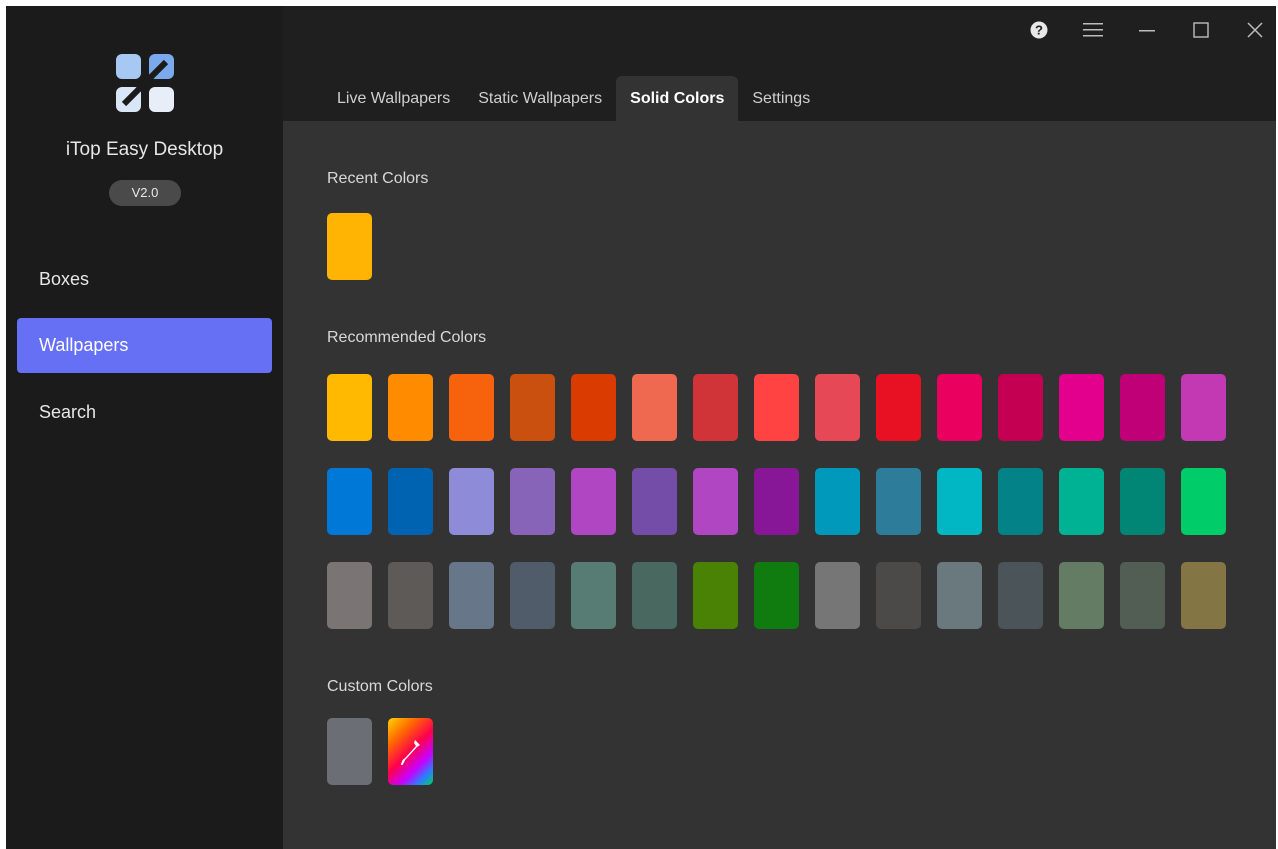  I want to click on tab-static-wallpapers: Static Wallpapers, so click(540, 98).